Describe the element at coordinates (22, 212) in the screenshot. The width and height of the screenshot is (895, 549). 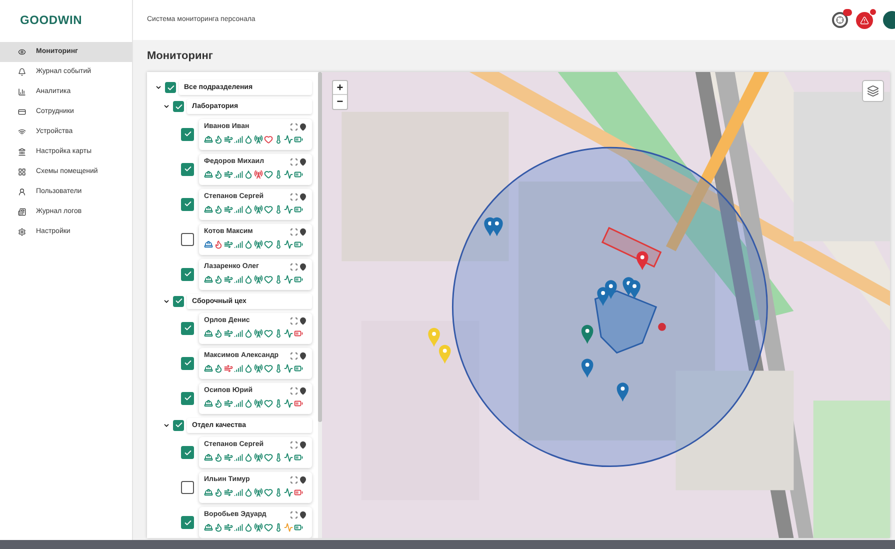
I see `newspaper-icon` at that location.